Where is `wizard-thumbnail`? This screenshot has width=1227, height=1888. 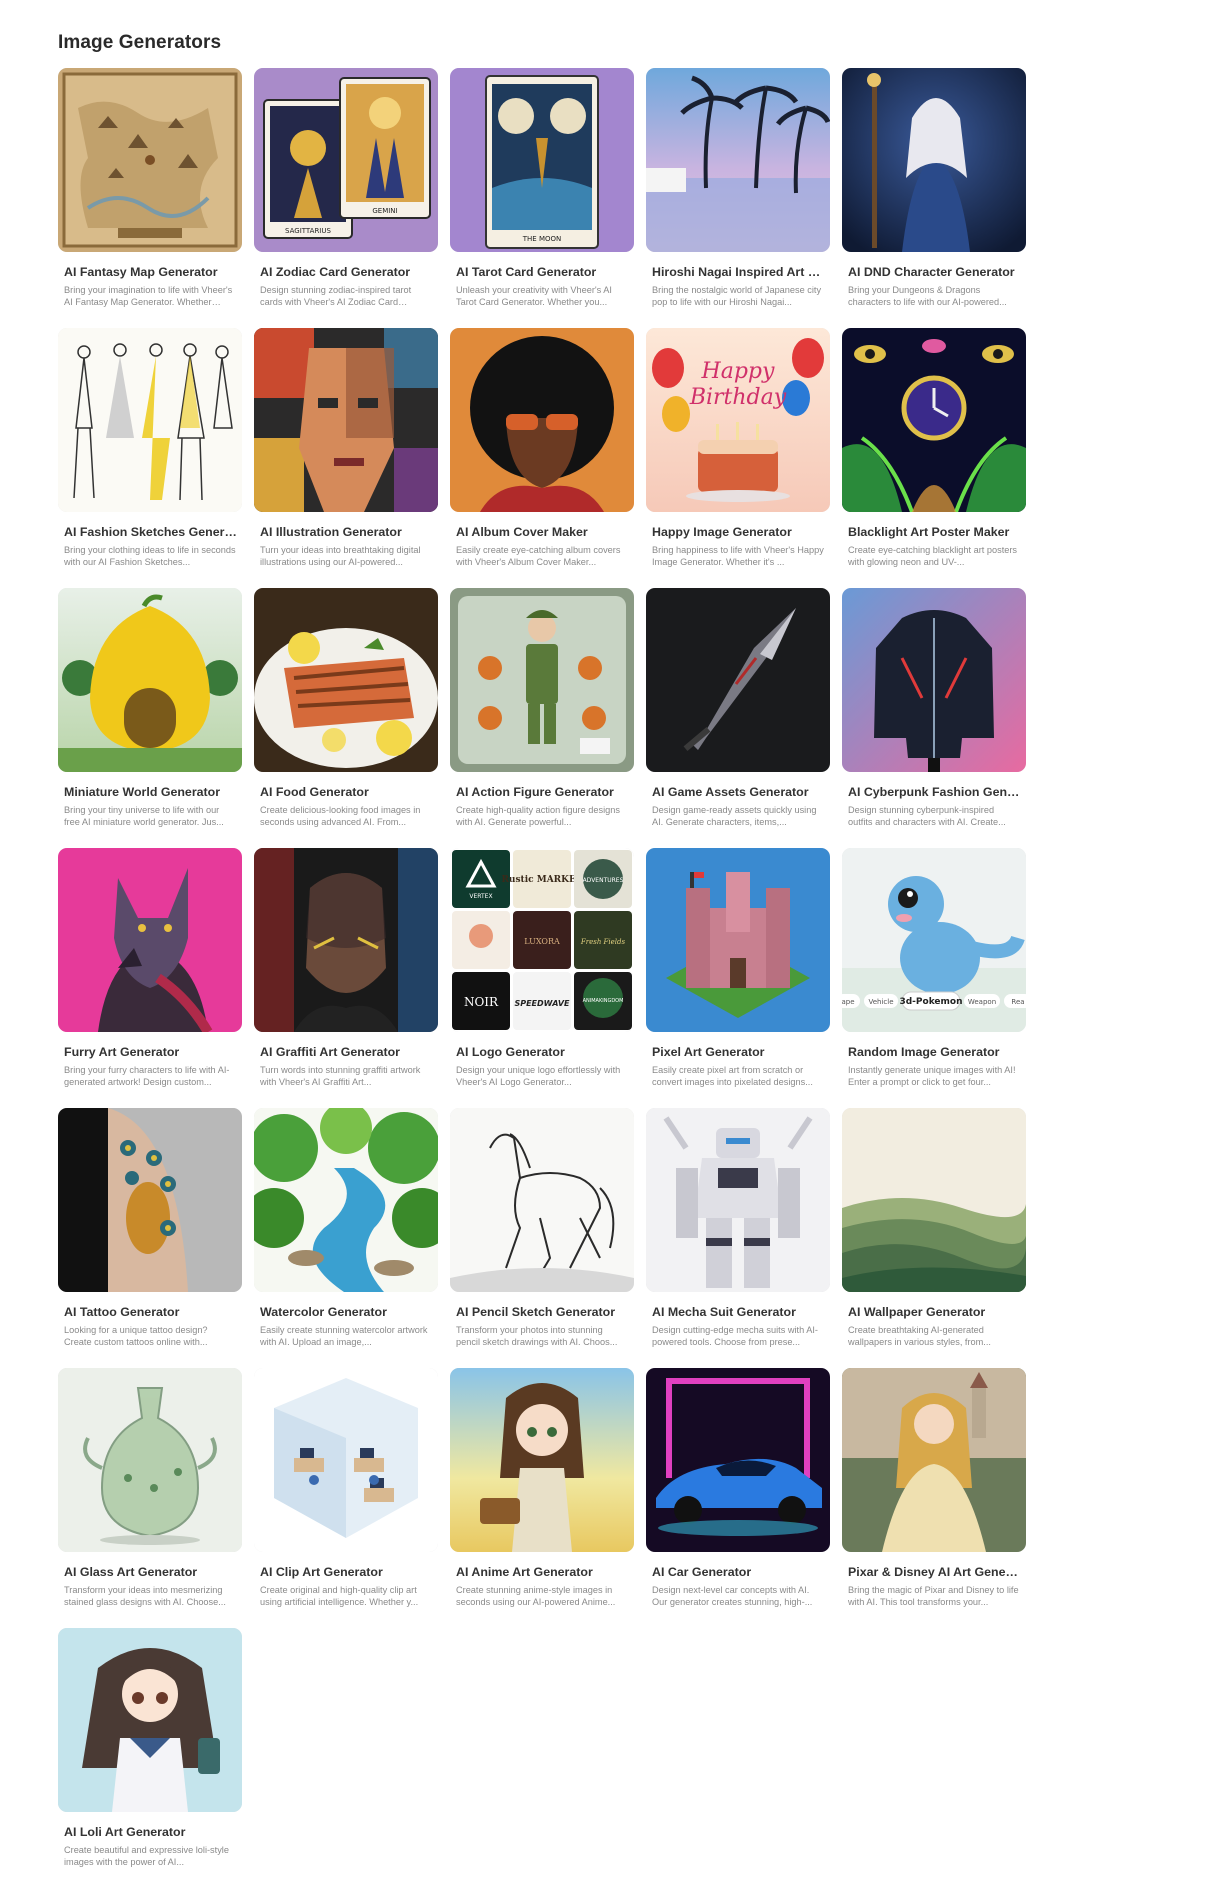 wizard-thumbnail is located at coordinates (934, 160).